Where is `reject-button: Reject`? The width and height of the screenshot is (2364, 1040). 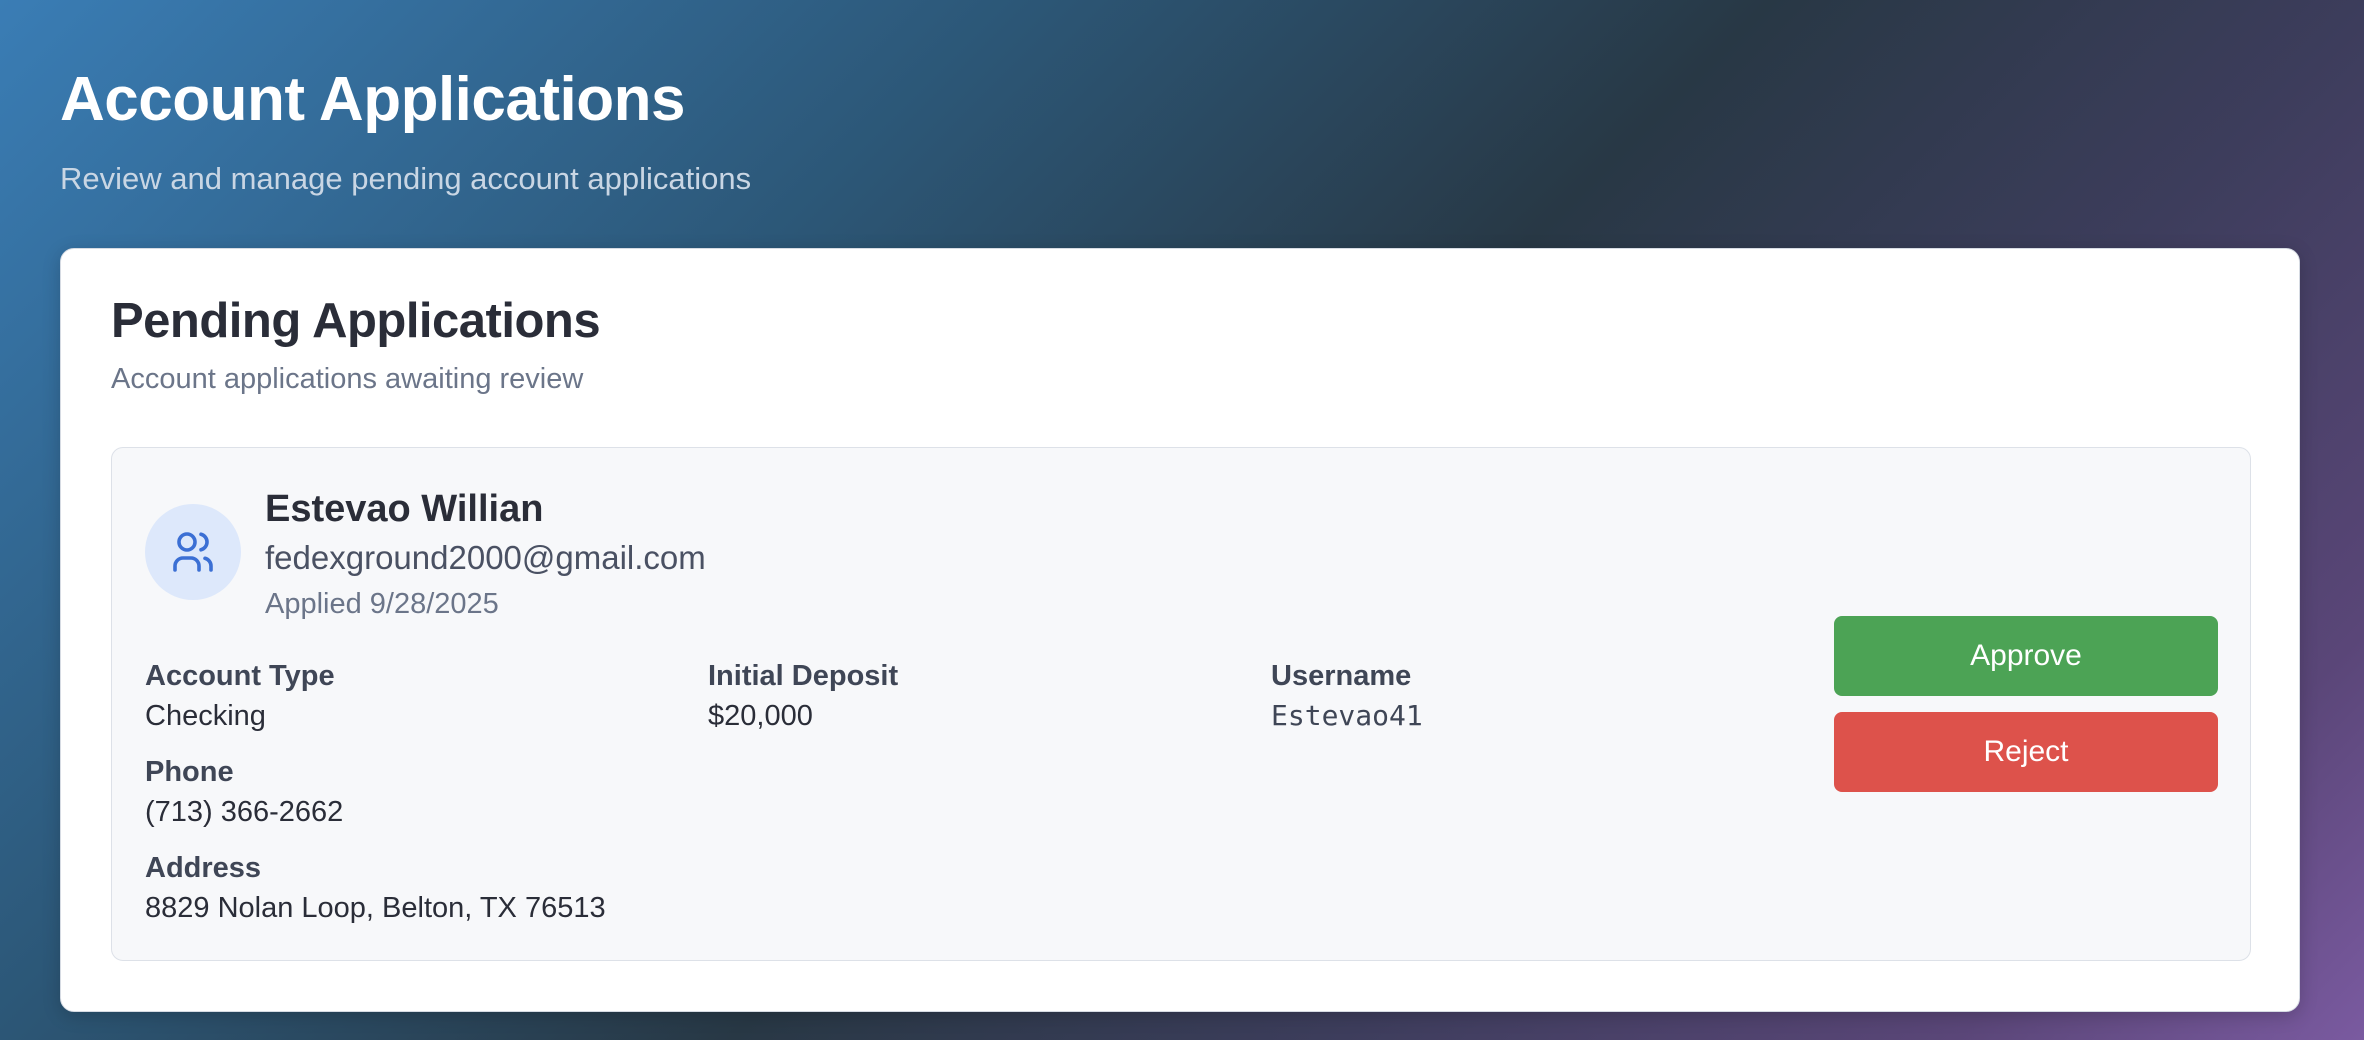 reject-button: Reject is located at coordinates (2026, 752).